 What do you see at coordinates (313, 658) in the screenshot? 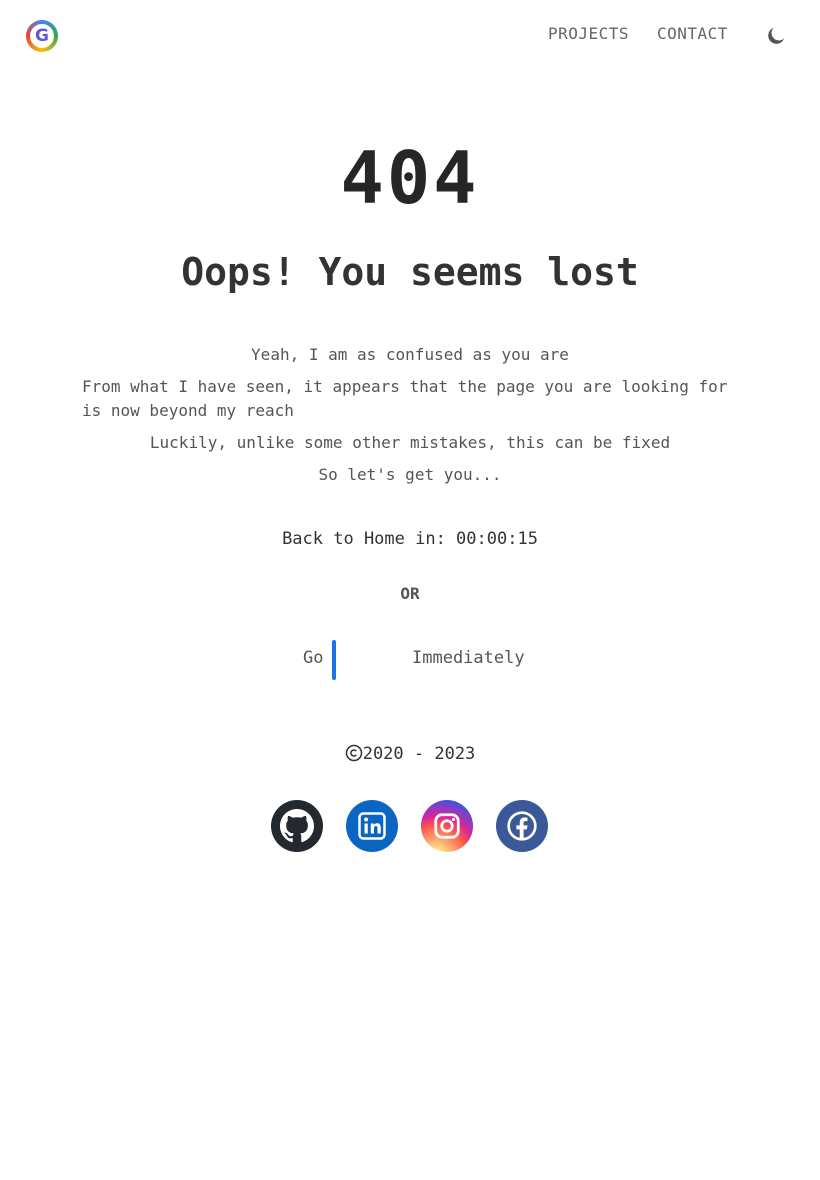
I see `go-word: Go` at bounding box center [313, 658].